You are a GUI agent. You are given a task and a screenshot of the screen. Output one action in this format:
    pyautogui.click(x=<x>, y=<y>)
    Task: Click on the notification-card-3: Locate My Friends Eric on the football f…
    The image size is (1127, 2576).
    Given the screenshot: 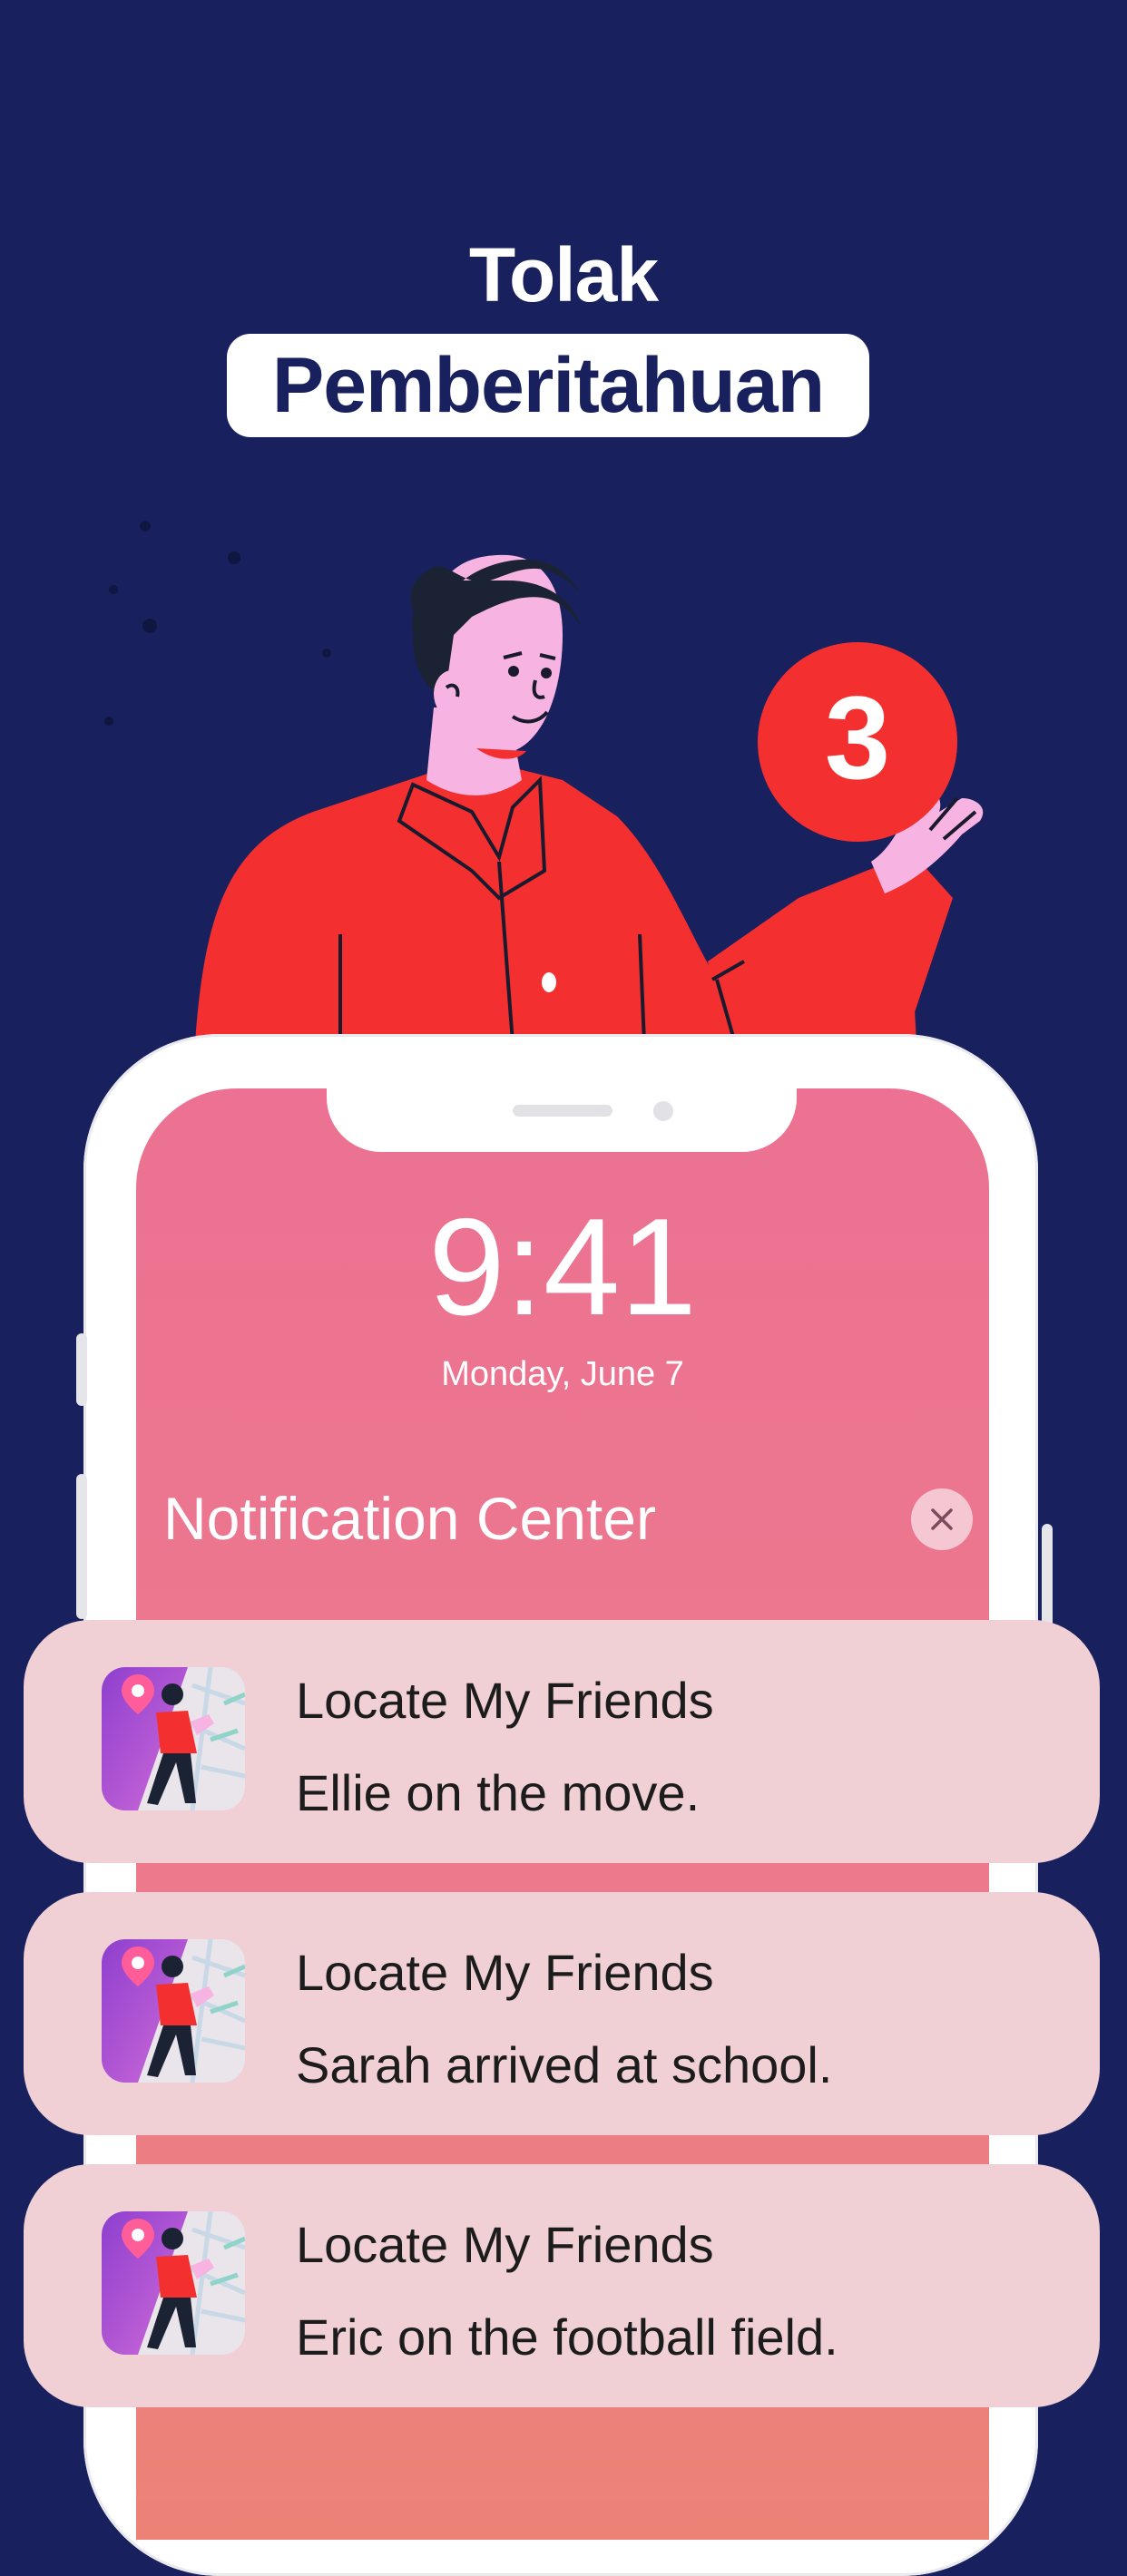 What is the action you would take?
    pyautogui.click(x=562, y=2285)
    